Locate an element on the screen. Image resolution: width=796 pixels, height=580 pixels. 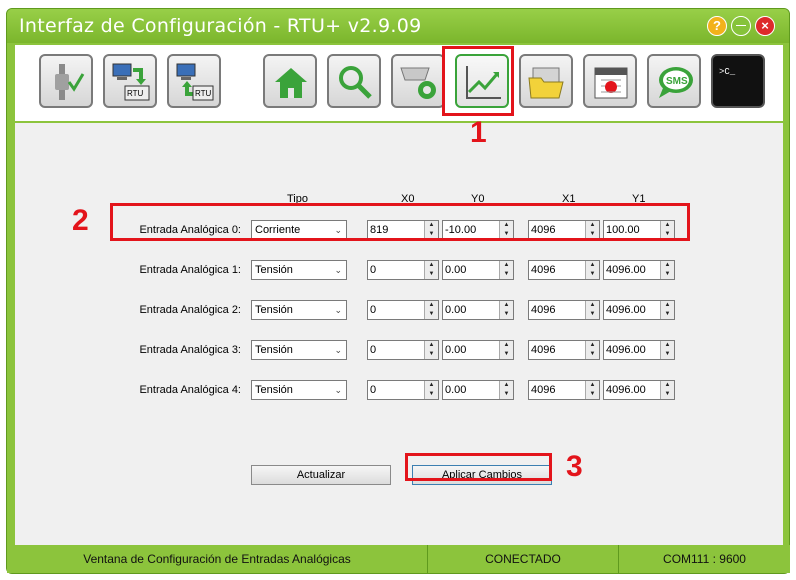
home-button is located at coordinates (290, 81).